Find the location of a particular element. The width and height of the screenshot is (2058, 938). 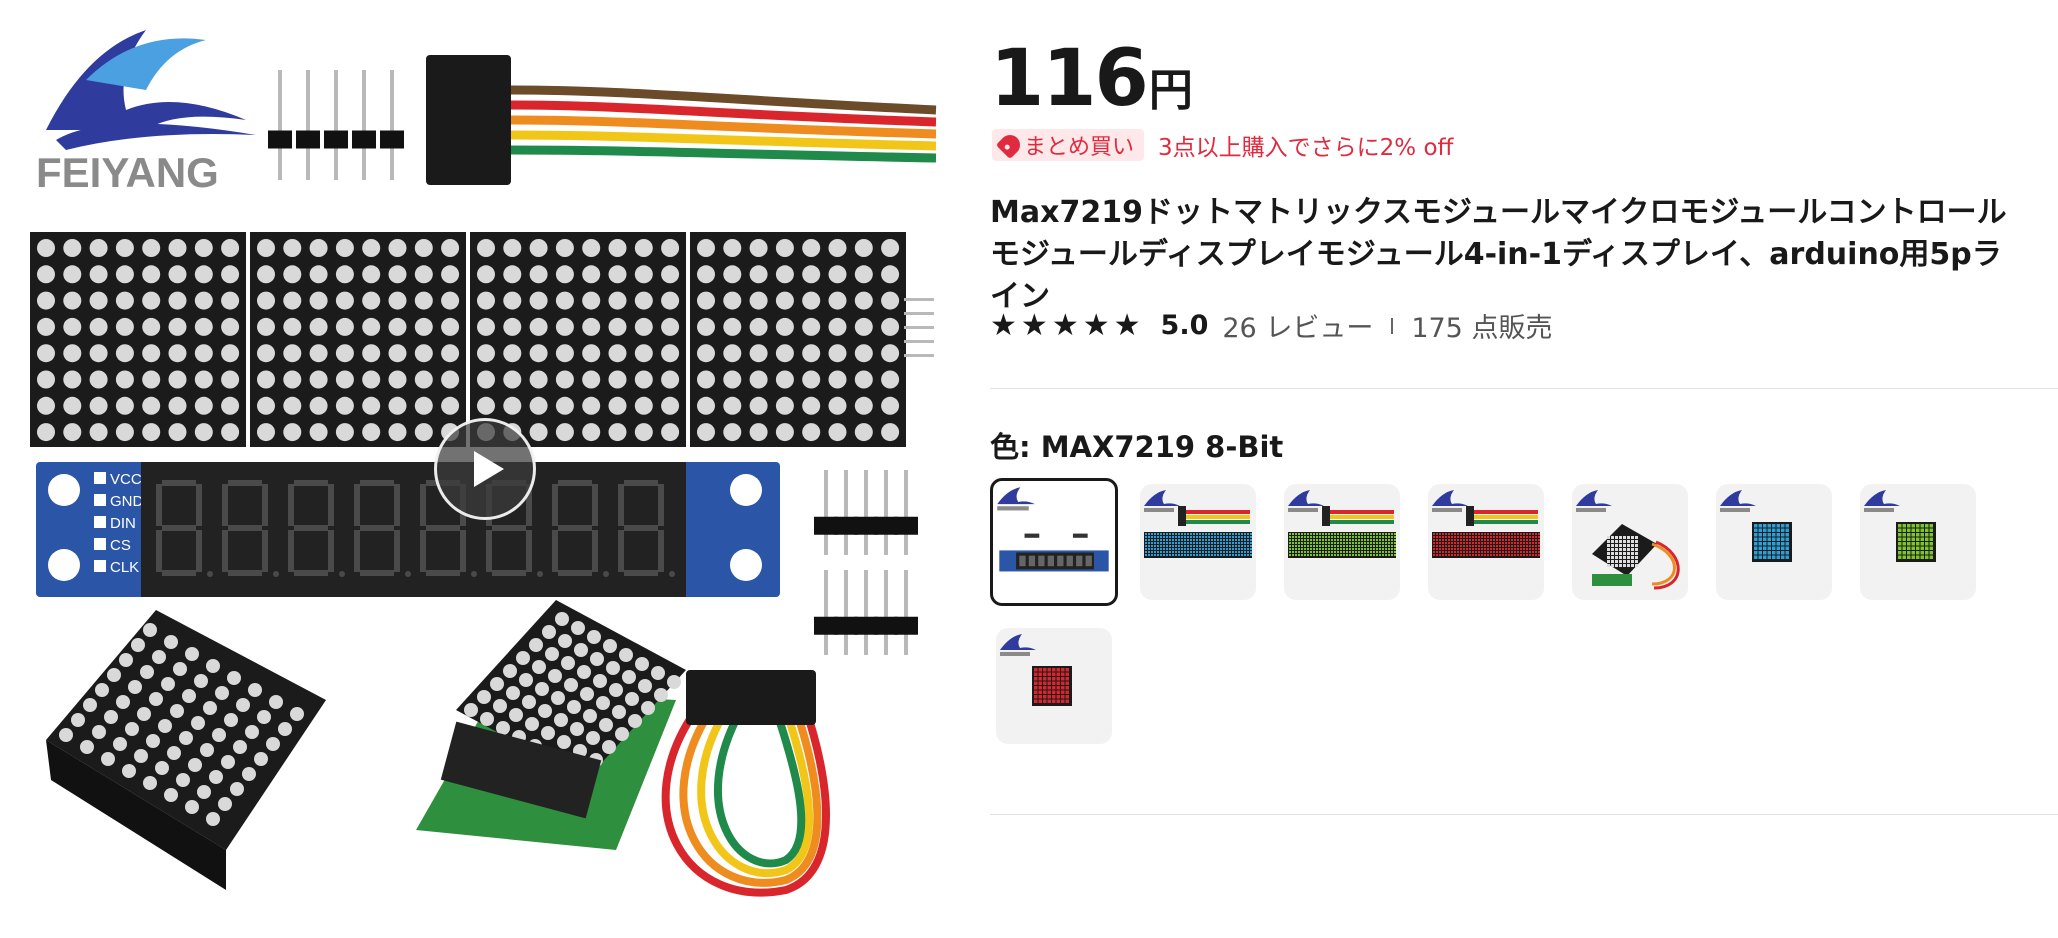

rating-stars: ★ ★ ★ ★ ★ is located at coordinates (1065, 325).